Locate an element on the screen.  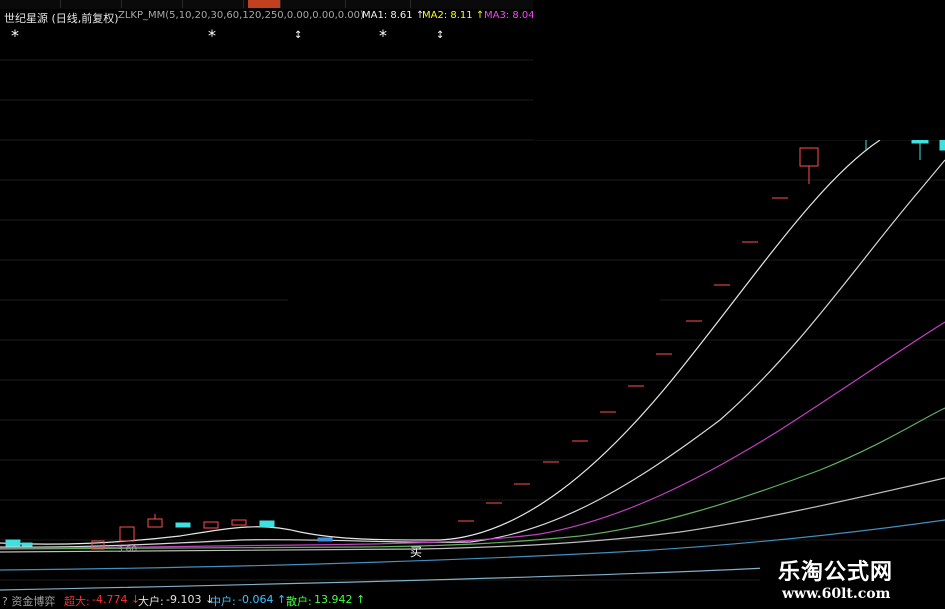
super-large-label: 超大: is located at coordinates (77, 601).